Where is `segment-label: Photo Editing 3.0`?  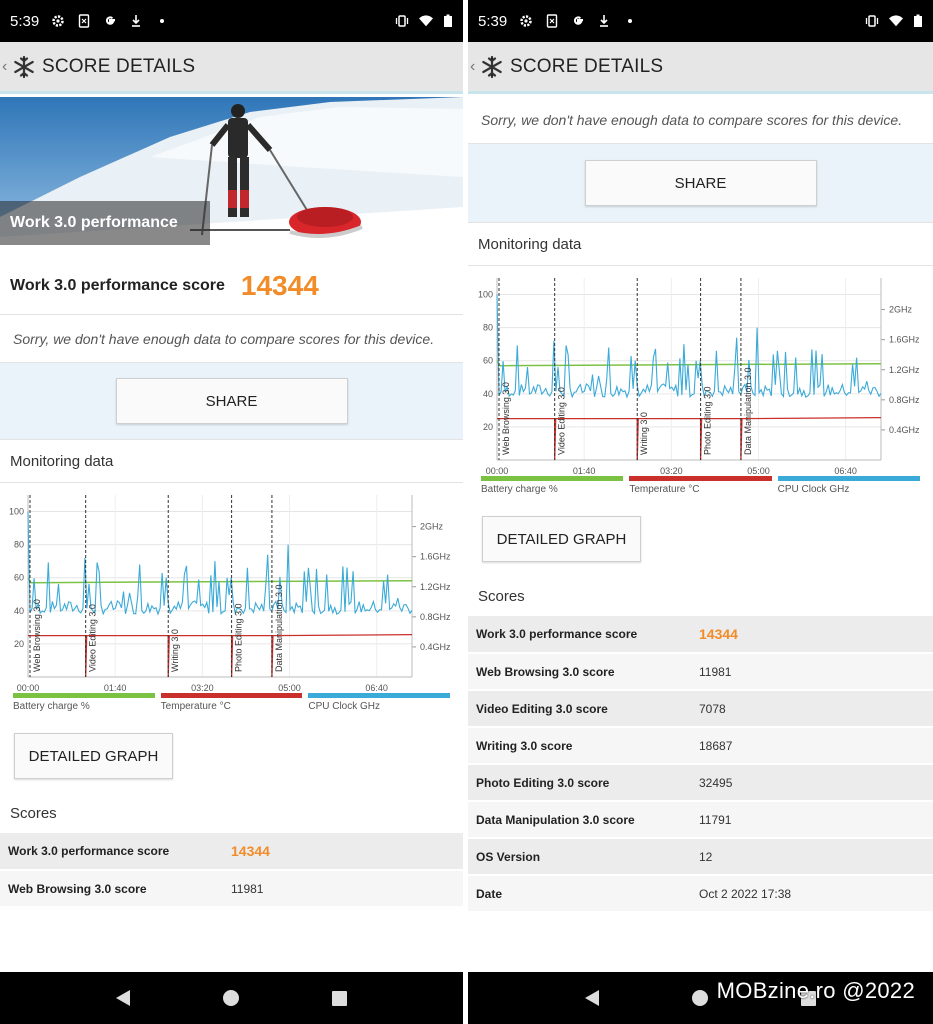
segment-label: Photo Editing 3.0 is located at coordinates (239, 637).